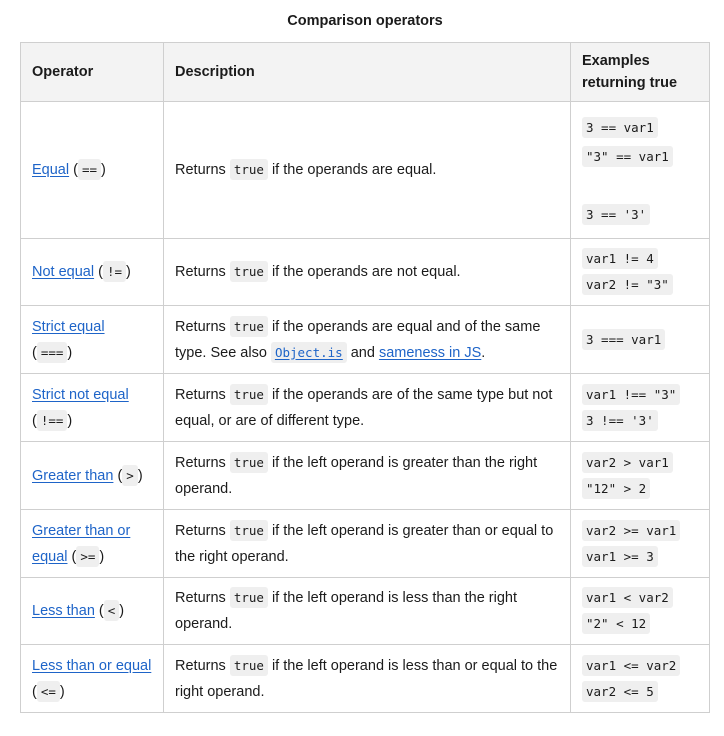  Describe the element at coordinates (111, 610) in the screenshot. I see `operator-symbol: <` at that location.